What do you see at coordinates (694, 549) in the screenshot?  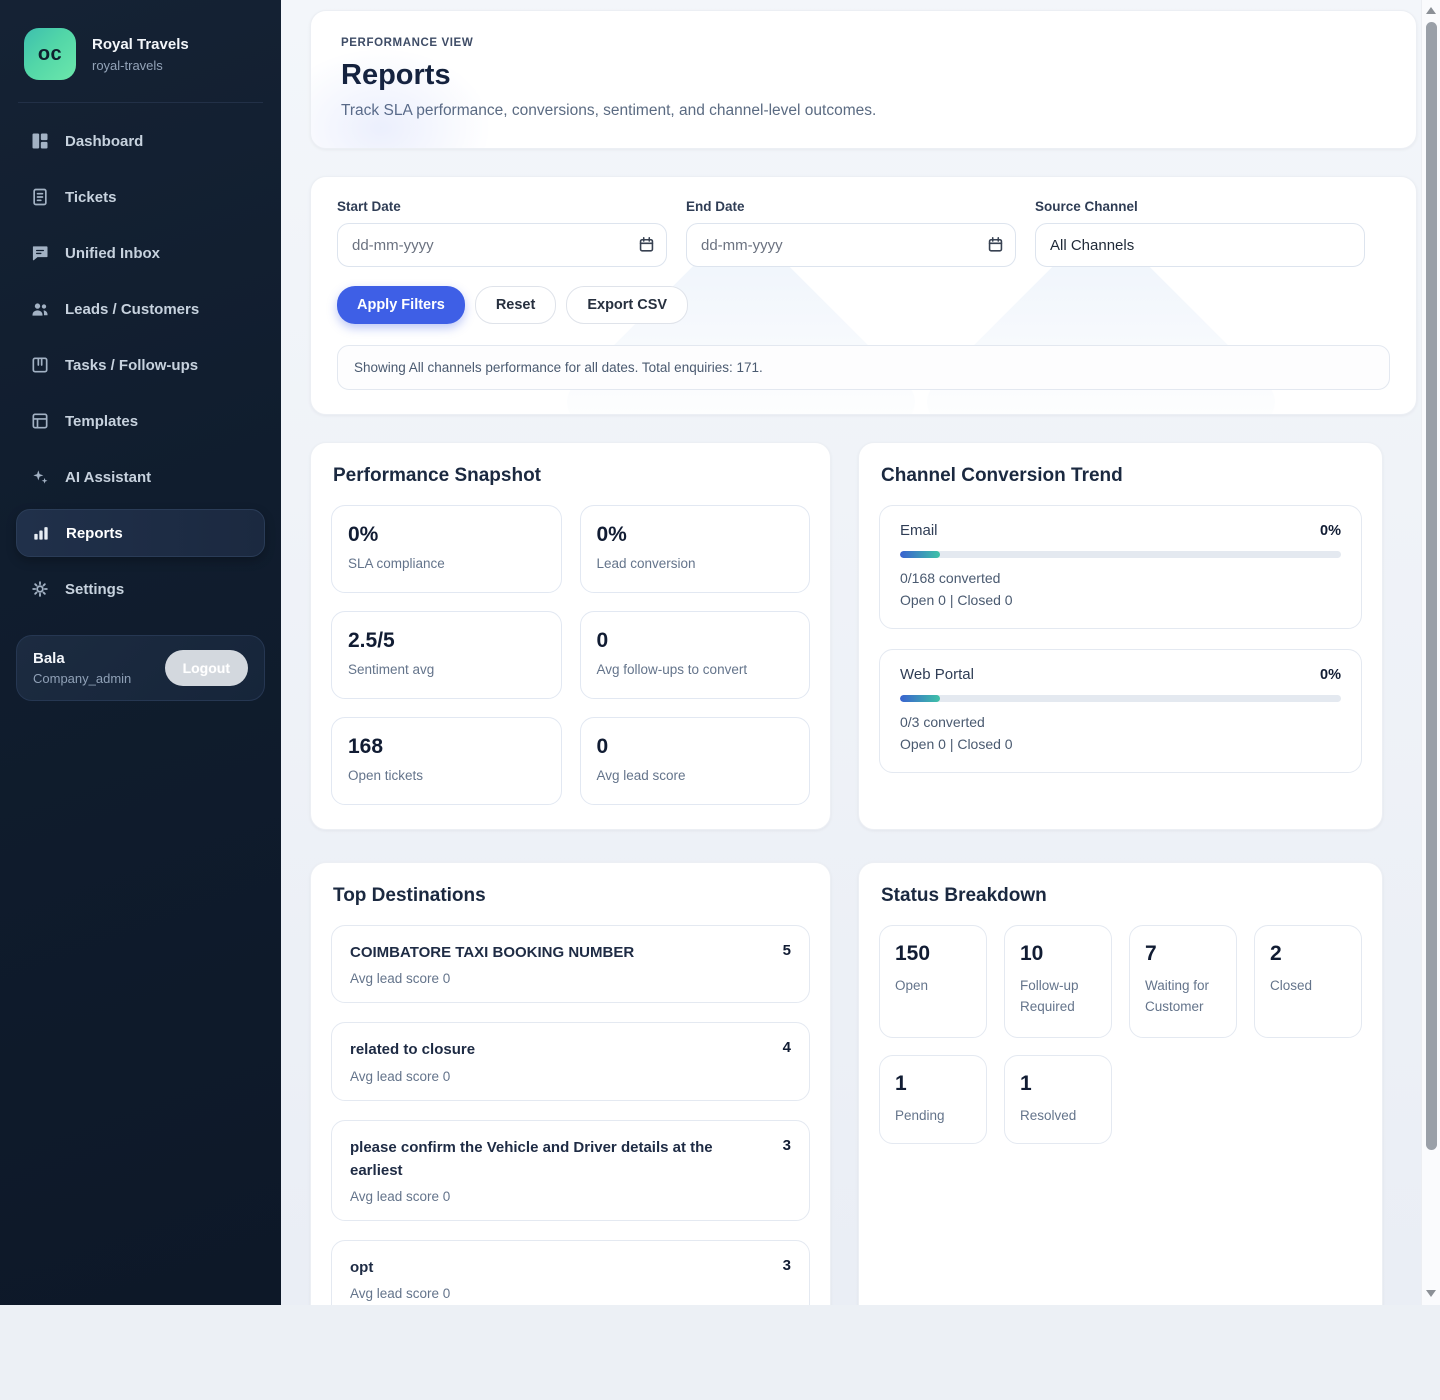 I see `stat-lead-conversion: 0% Lead conversion` at bounding box center [694, 549].